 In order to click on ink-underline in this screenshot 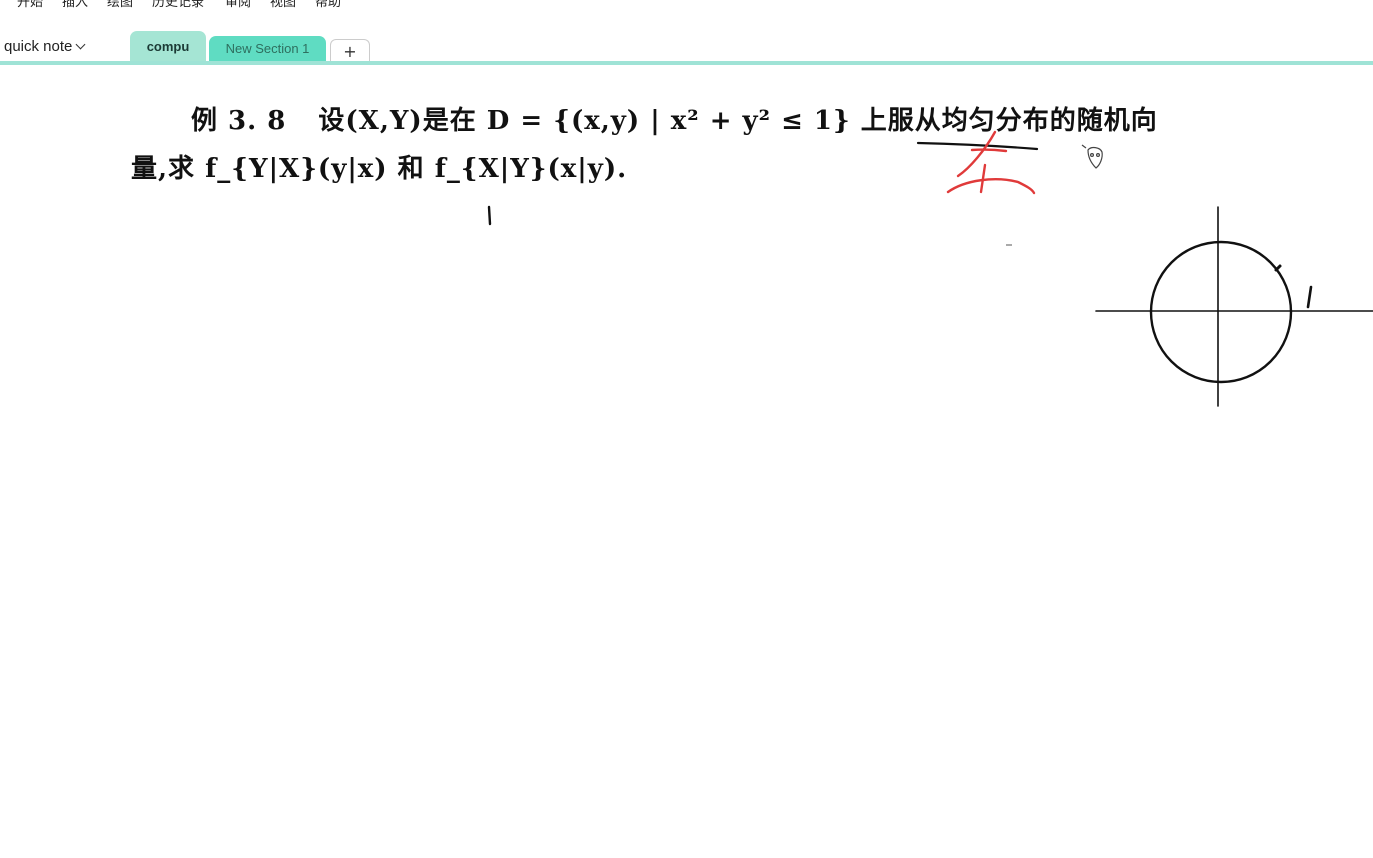, I will do `click(977, 146)`.